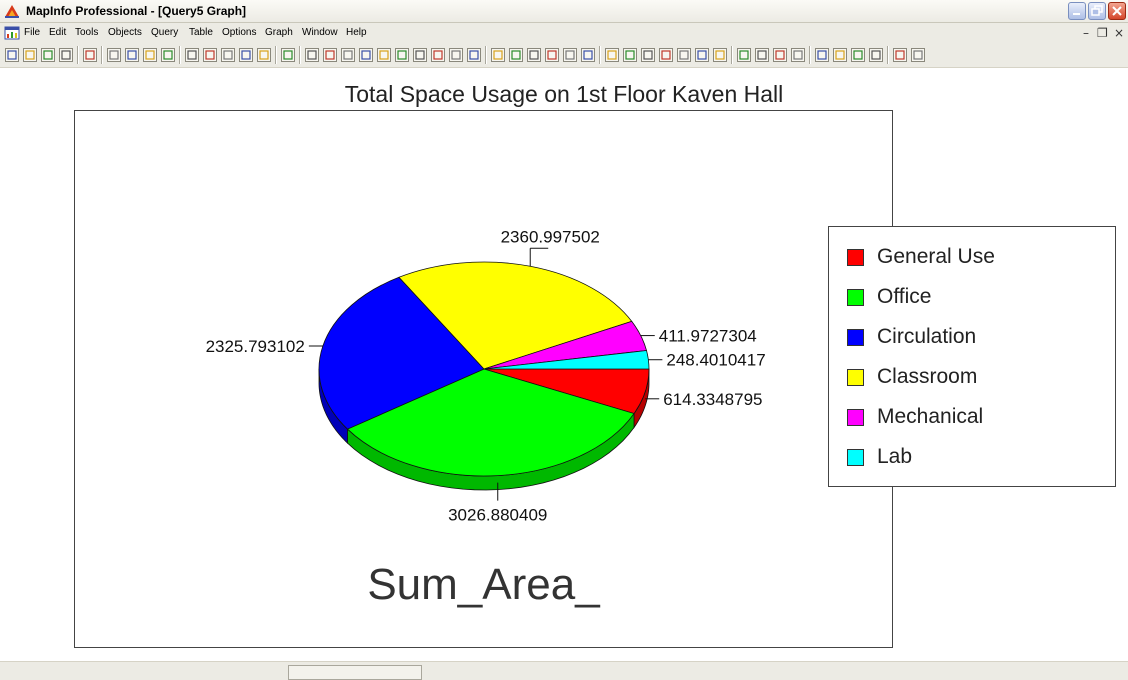 The image size is (1128, 680). Describe the element at coordinates (927, 336) in the screenshot. I see `legend-label: Circulation` at that location.